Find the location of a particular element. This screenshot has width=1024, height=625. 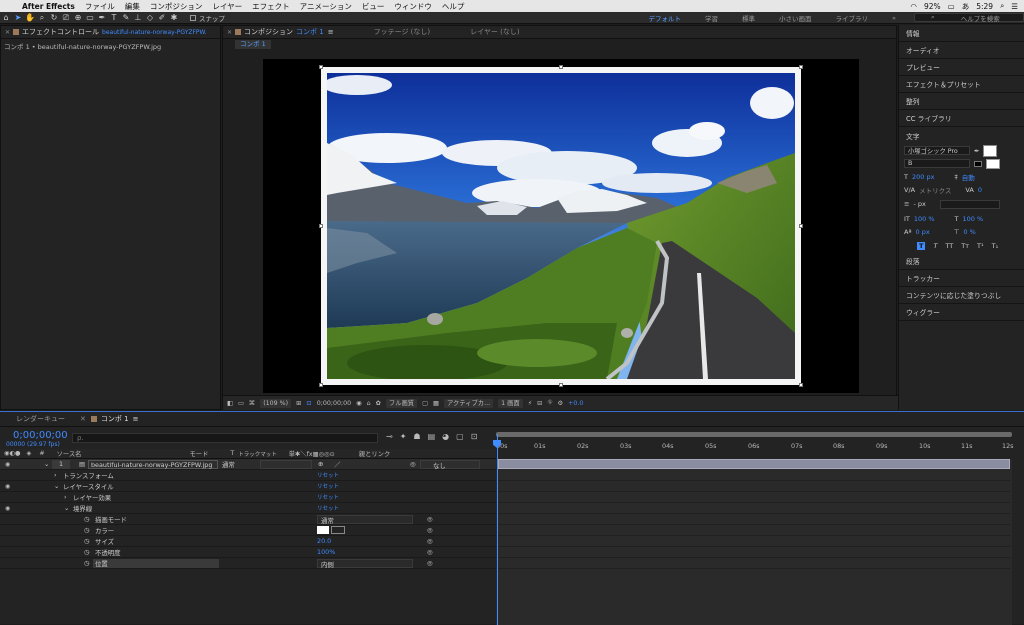

comp-mini-flowchart-icon: ⊸ is located at coordinates (389, 436).